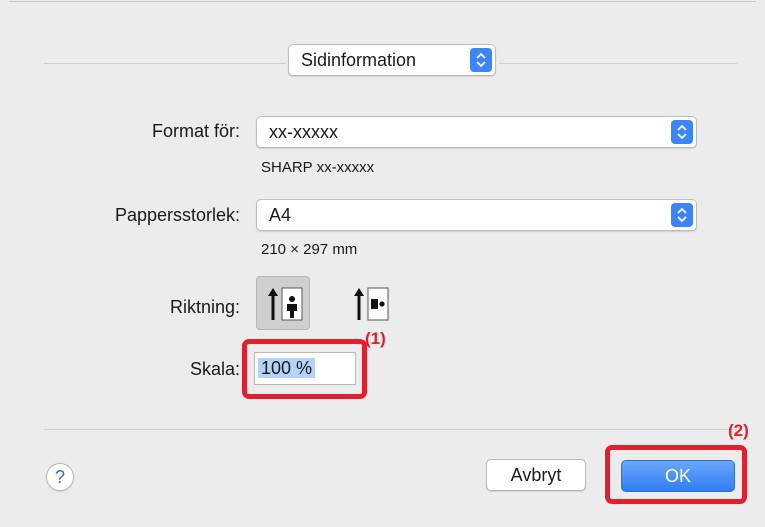  I want to click on bottom-separator, so click(390, 429).